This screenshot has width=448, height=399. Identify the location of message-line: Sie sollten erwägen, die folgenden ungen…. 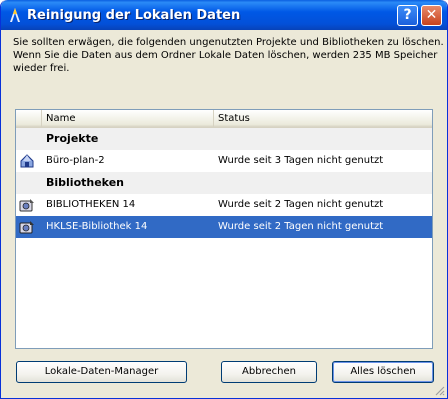
(228, 42).